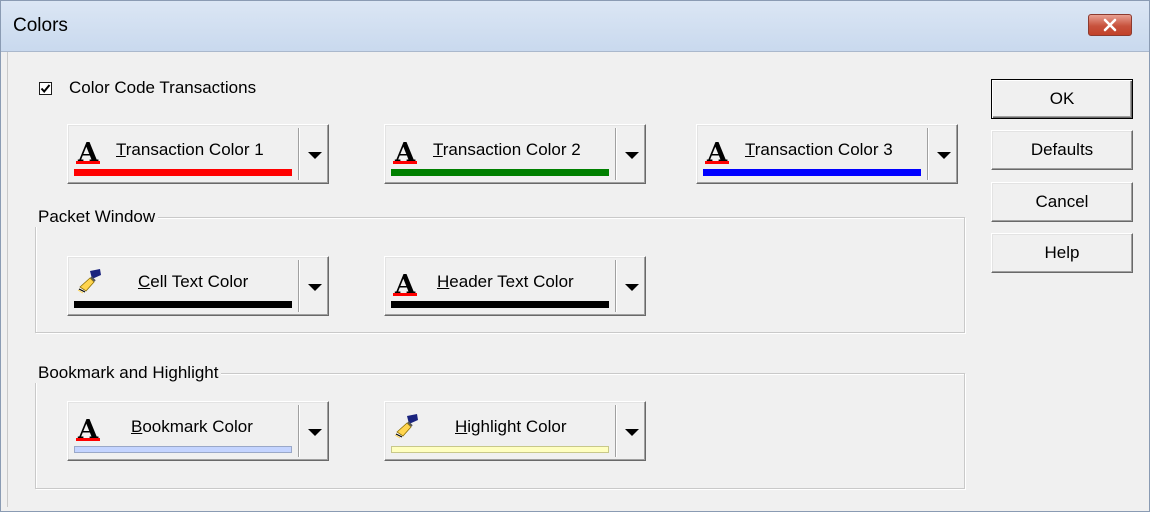 The height and width of the screenshot is (512, 1150). Describe the element at coordinates (500, 304) in the screenshot. I see `header-text-color-swatch` at that location.